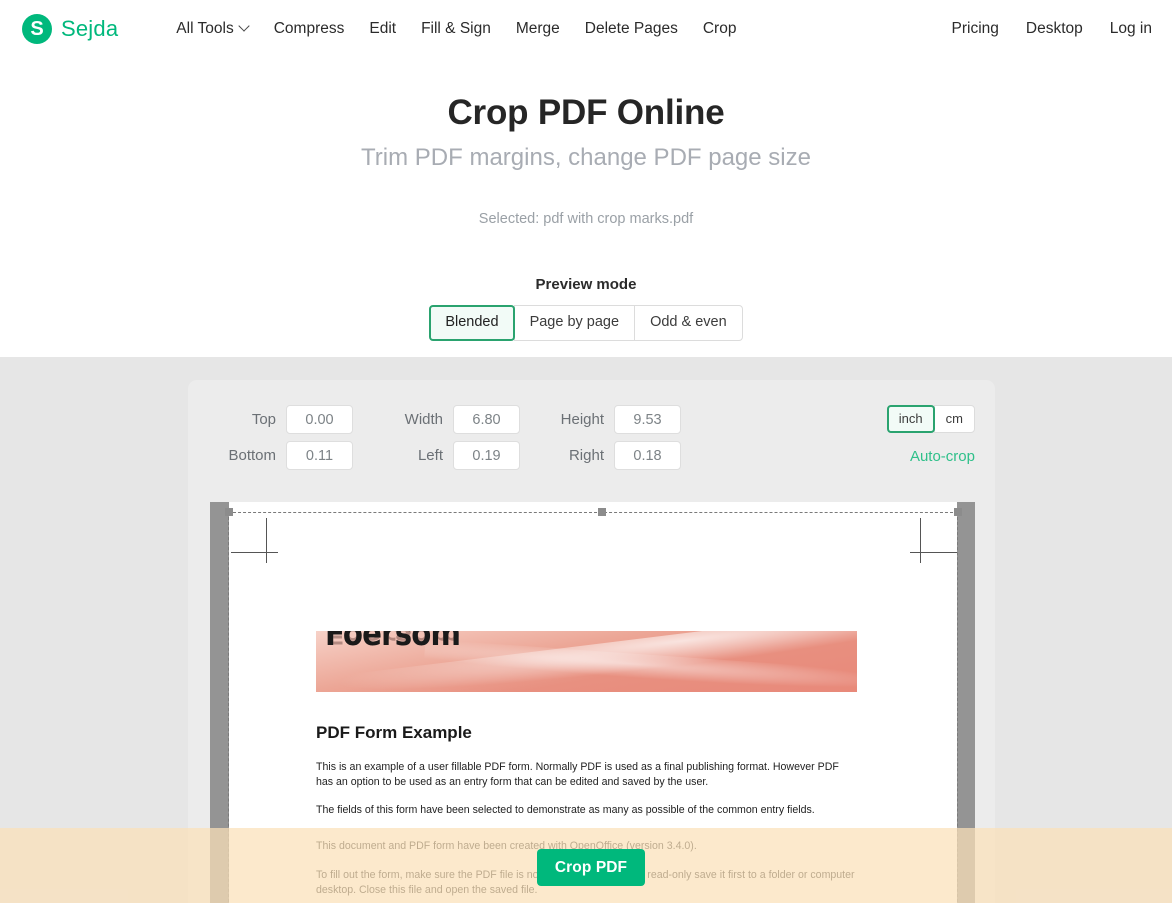  What do you see at coordinates (586, 112) in the screenshot?
I see `page-title: Crop PDF Online` at bounding box center [586, 112].